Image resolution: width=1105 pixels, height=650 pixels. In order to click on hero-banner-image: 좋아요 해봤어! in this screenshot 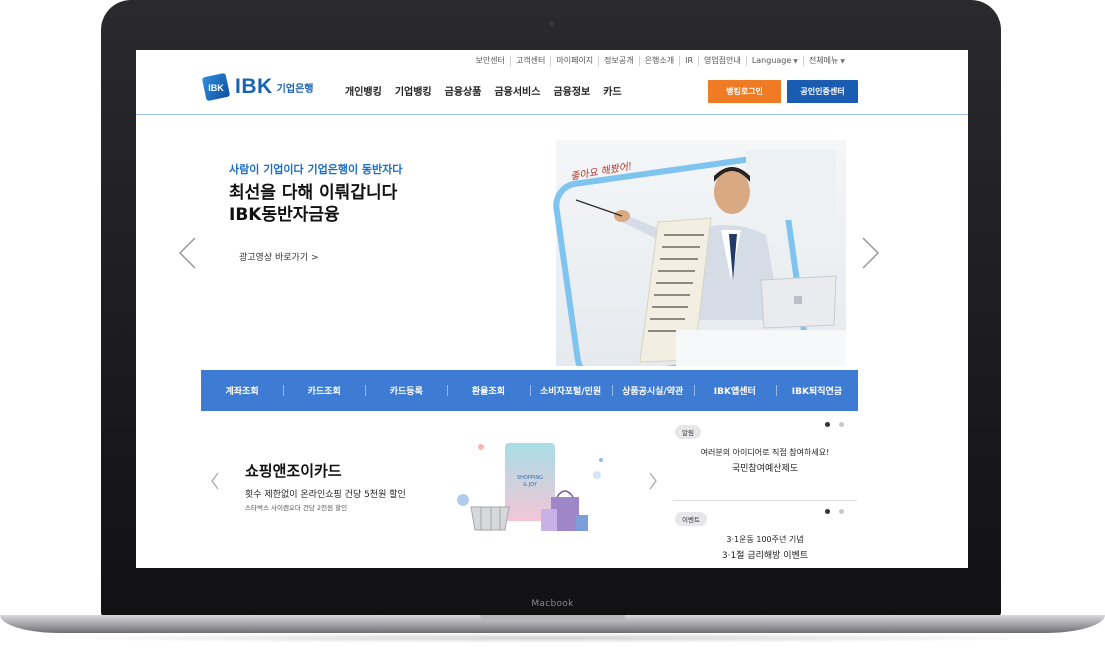, I will do `click(691, 256)`.